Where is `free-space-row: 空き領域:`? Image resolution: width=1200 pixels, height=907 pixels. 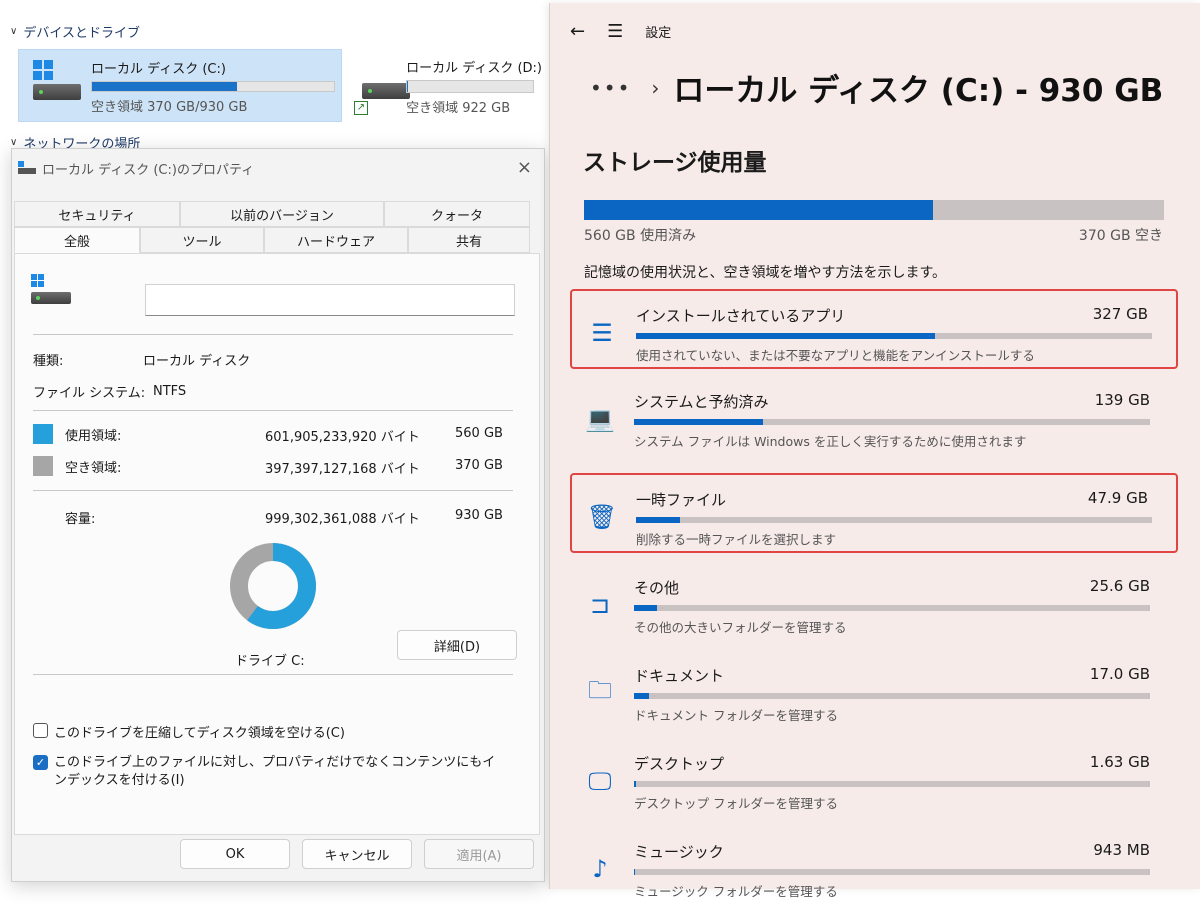
free-space-row: 空き領域: is located at coordinates (77, 466).